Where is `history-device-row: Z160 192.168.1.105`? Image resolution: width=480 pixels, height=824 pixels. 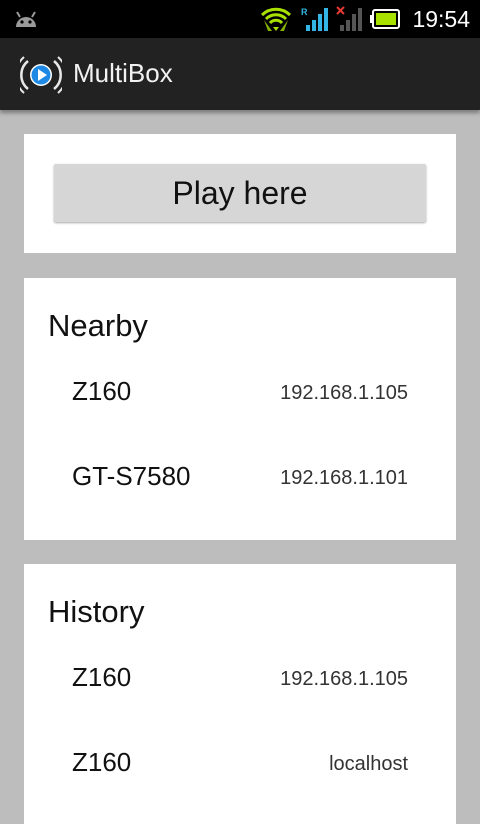
history-device-row: Z160 192.168.1.105 is located at coordinates (240, 690).